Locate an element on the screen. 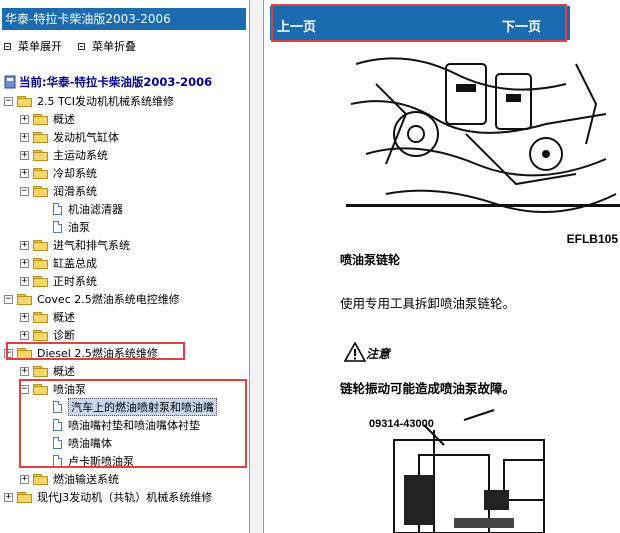 Image resolution: width=620 pixels, height=533 pixels. tree-node-label: 缸盖总成 is located at coordinates (75, 263).